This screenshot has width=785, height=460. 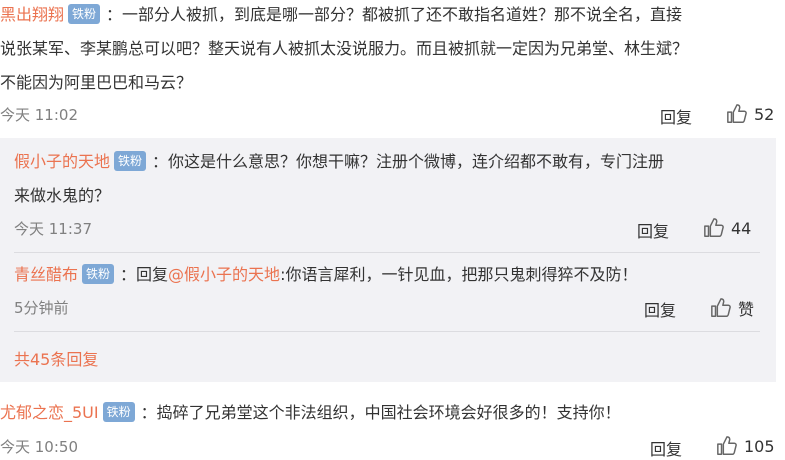 I want to click on comment-1-reply-button: 回复, so click(x=676, y=116).